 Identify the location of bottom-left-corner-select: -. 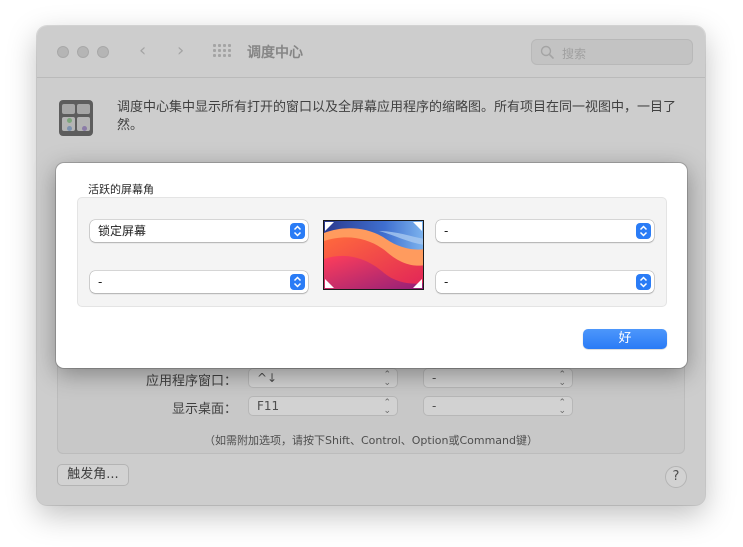
(199, 282).